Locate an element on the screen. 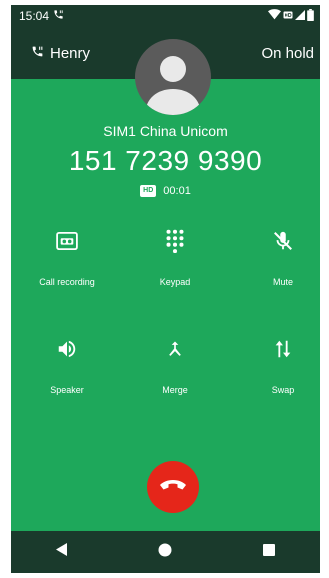  status-time: 15:04 is located at coordinates (34, 16).